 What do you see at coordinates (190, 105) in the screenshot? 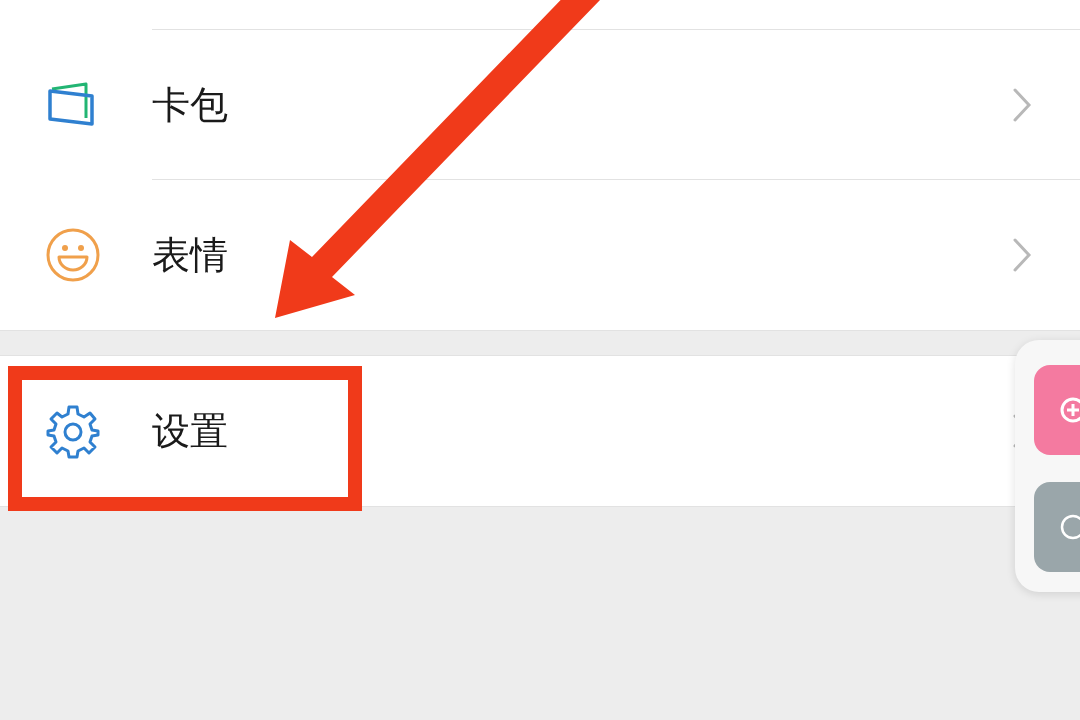
I see `menu-label: 卡包` at bounding box center [190, 105].